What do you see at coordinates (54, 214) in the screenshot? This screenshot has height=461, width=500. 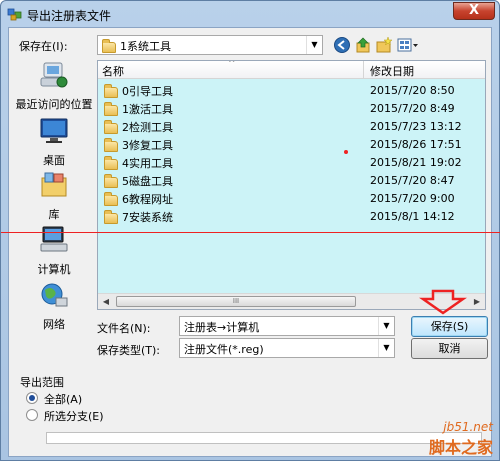 I see `place-label-library: 库` at bounding box center [54, 214].